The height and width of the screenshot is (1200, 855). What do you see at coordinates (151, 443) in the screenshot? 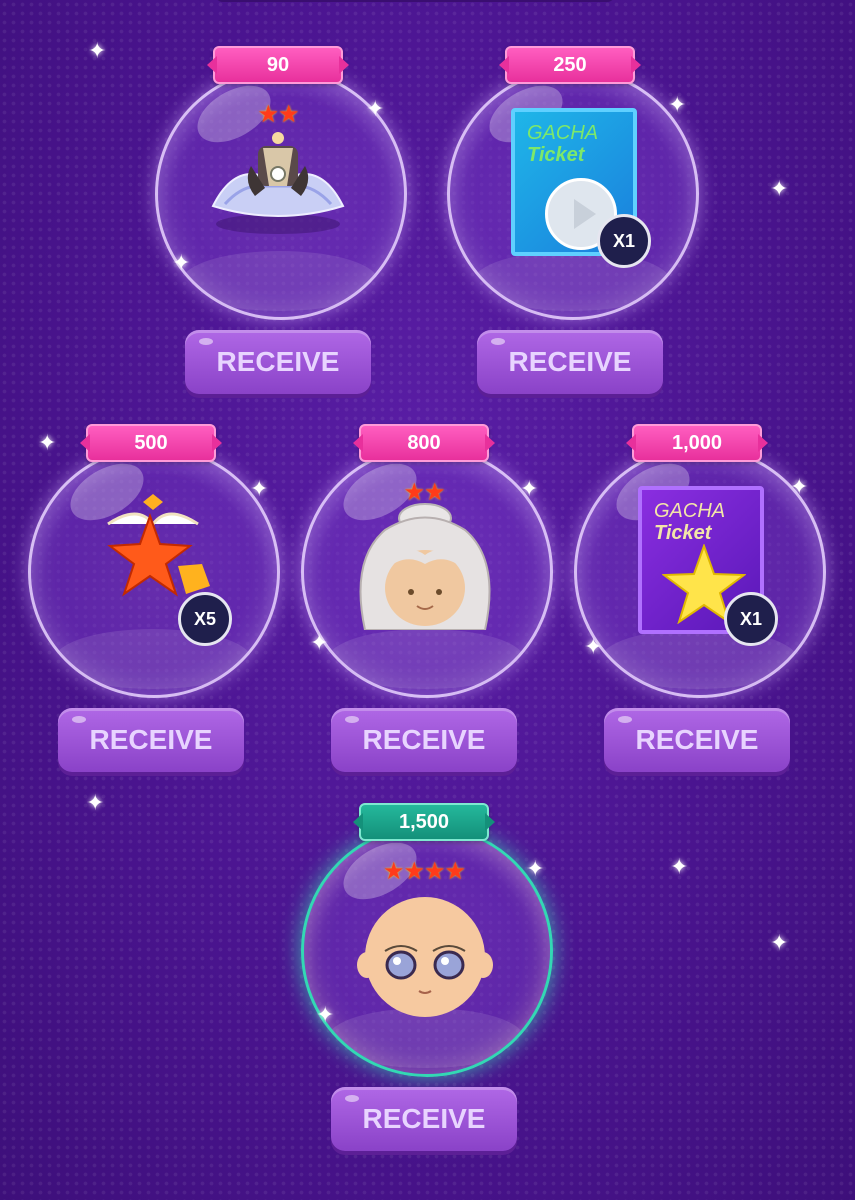
I see `price-tag: 500` at bounding box center [151, 443].